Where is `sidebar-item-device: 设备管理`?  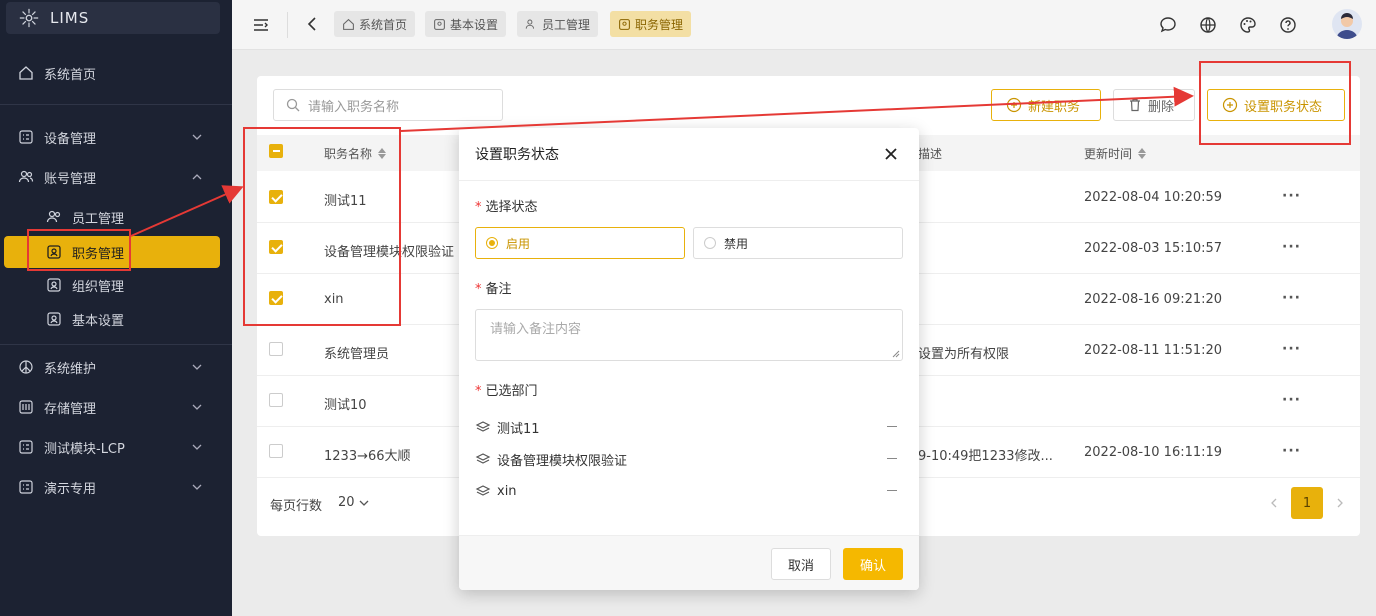 sidebar-item-device: 设备管理 is located at coordinates (116, 137).